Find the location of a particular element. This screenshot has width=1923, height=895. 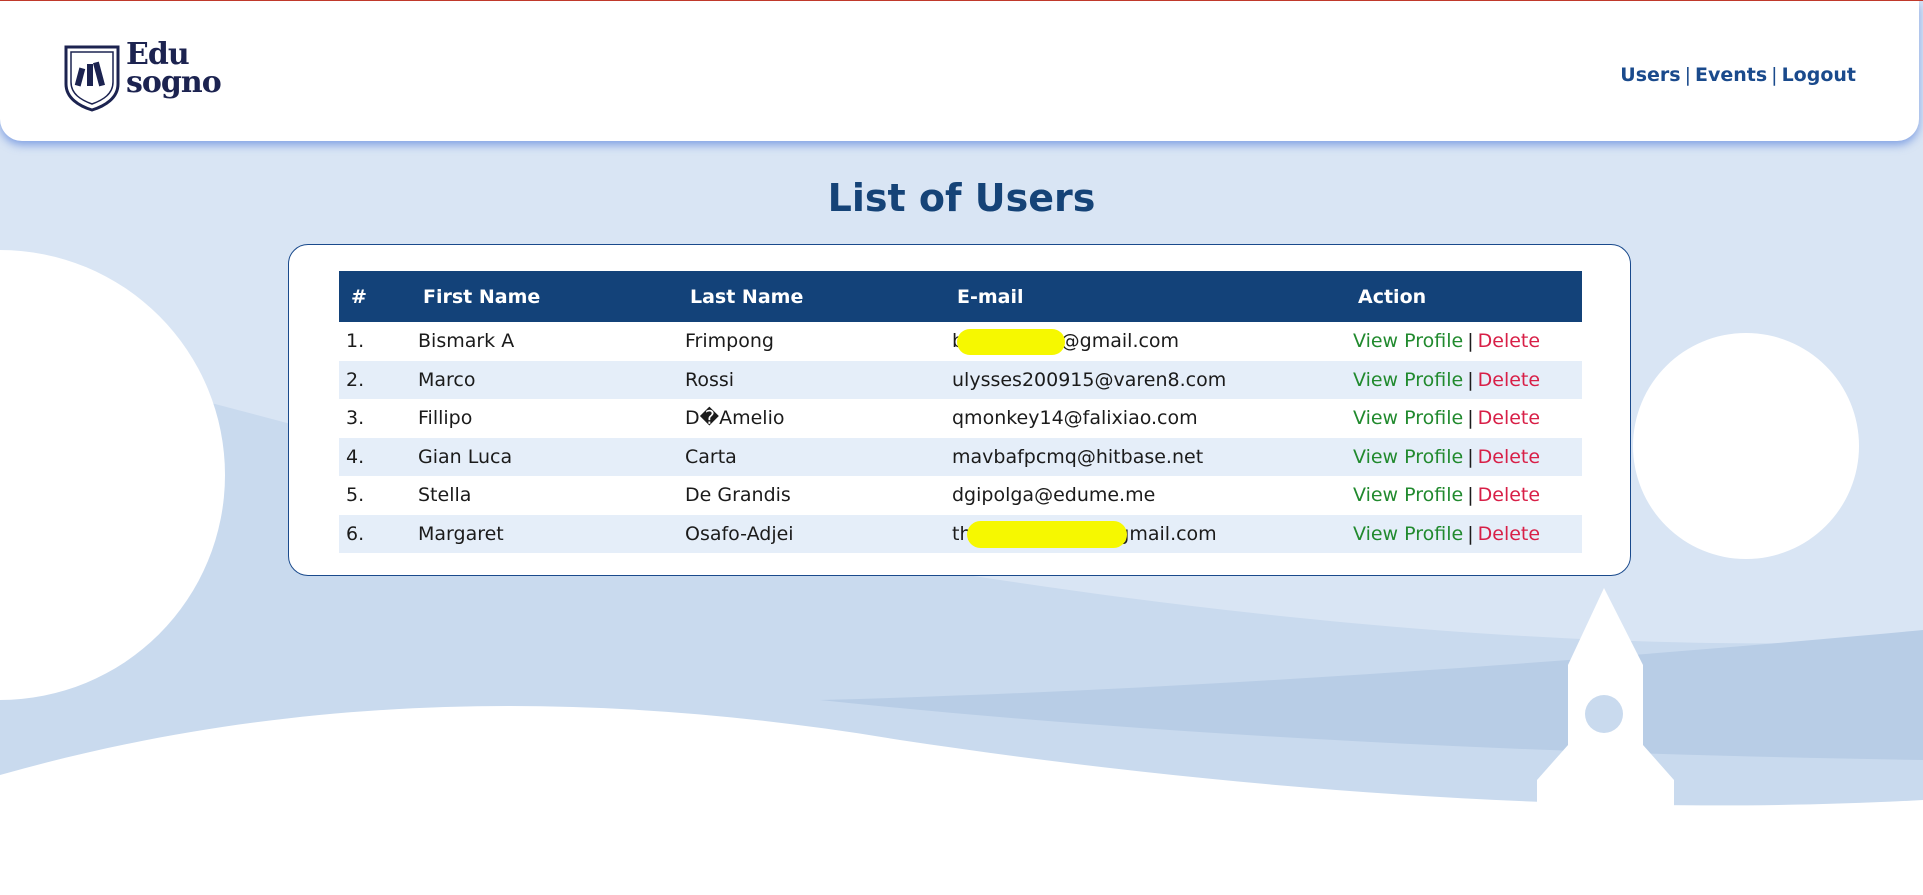

first-name-cell: Margaret is located at coordinates (461, 533).